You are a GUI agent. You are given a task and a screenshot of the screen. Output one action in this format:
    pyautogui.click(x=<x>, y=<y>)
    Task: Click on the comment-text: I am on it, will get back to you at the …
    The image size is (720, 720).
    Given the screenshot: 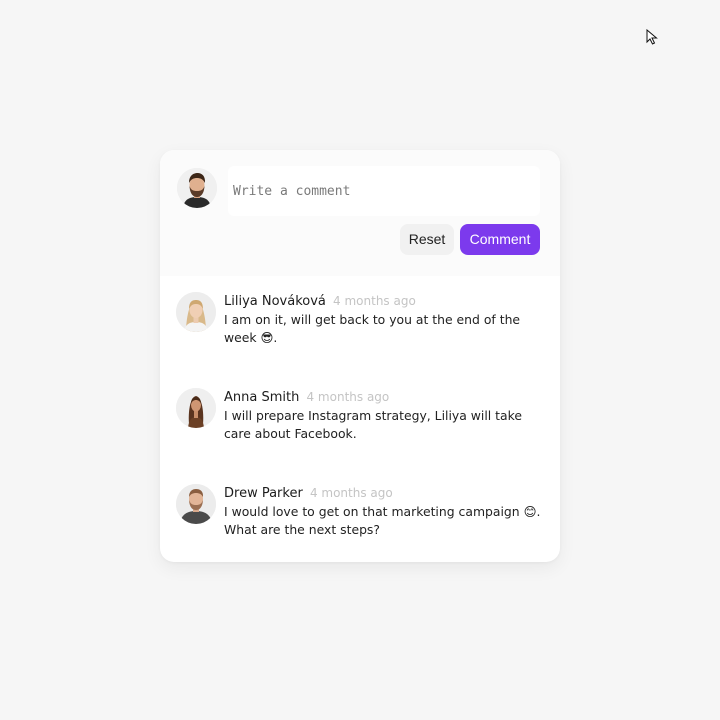 What is the action you would take?
    pyautogui.click(x=372, y=328)
    